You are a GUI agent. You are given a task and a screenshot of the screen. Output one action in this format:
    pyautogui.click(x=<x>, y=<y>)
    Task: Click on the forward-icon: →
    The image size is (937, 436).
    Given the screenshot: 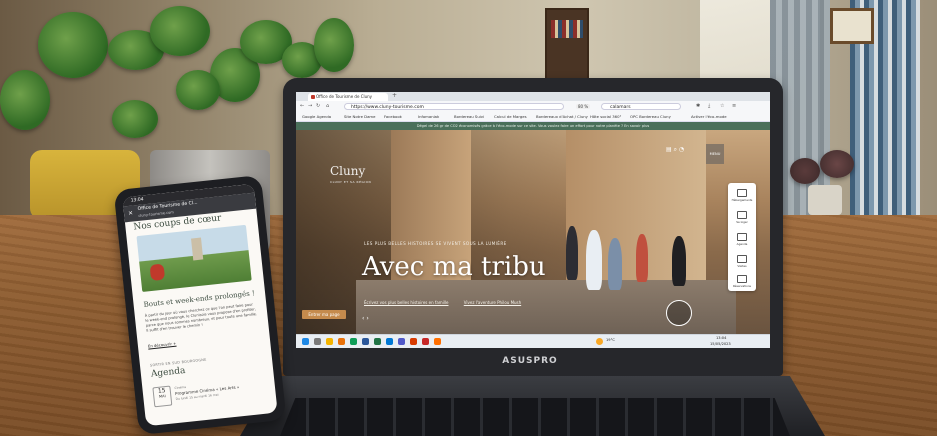 What is the action you would take?
    pyautogui.click(x=310, y=106)
    